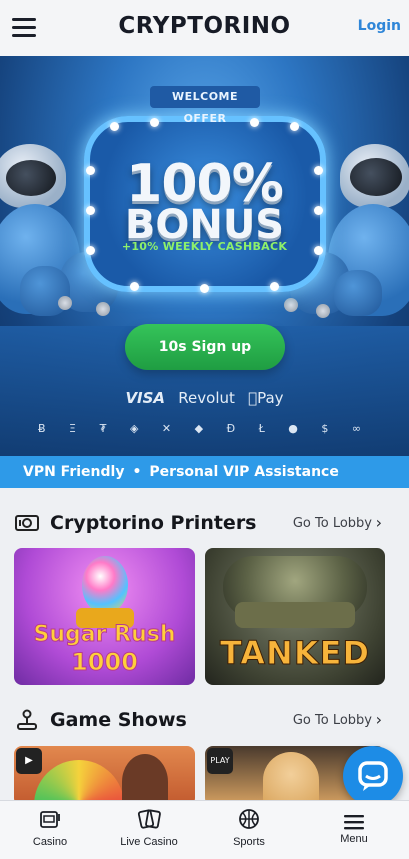 Image resolution: width=409 pixels, height=859 pixels. What do you see at coordinates (104, 776) in the screenshot?
I see `game-card-game-show-1: ▶` at bounding box center [104, 776].